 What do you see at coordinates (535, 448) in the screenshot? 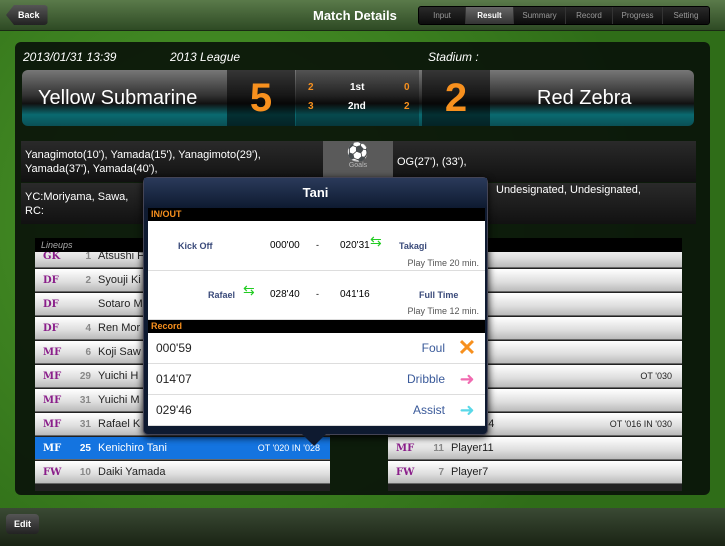
I see `lineup-row: MF 11 Player11` at bounding box center [535, 448].